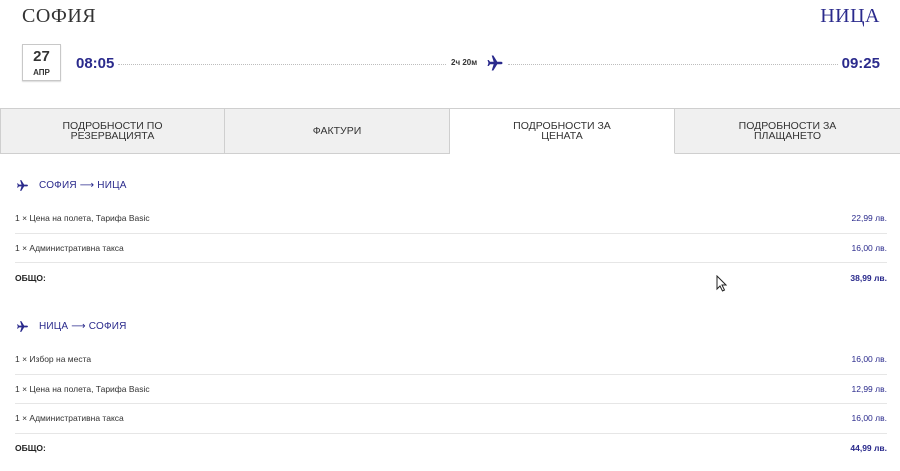 This screenshot has height=471, width=900. Describe the element at coordinates (673, 64) in the screenshot. I see `route-dotline-right` at that location.